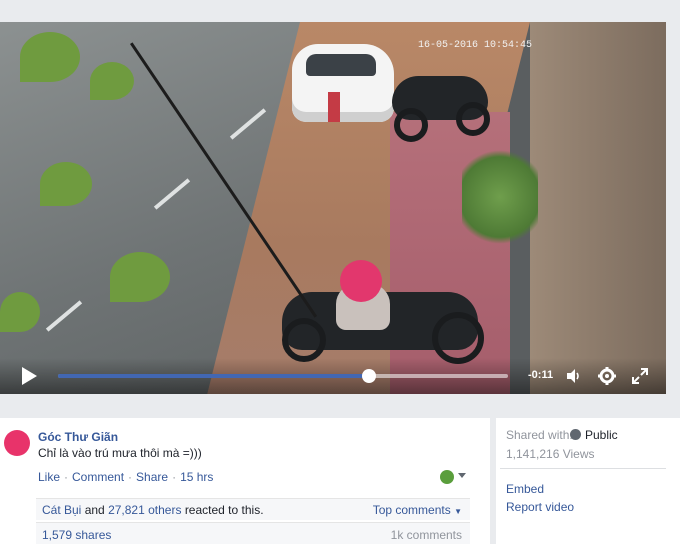 The image size is (680, 544). Describe the element at coordinates (500, 197) in the screenshot. I see `potted-plant` at that location.